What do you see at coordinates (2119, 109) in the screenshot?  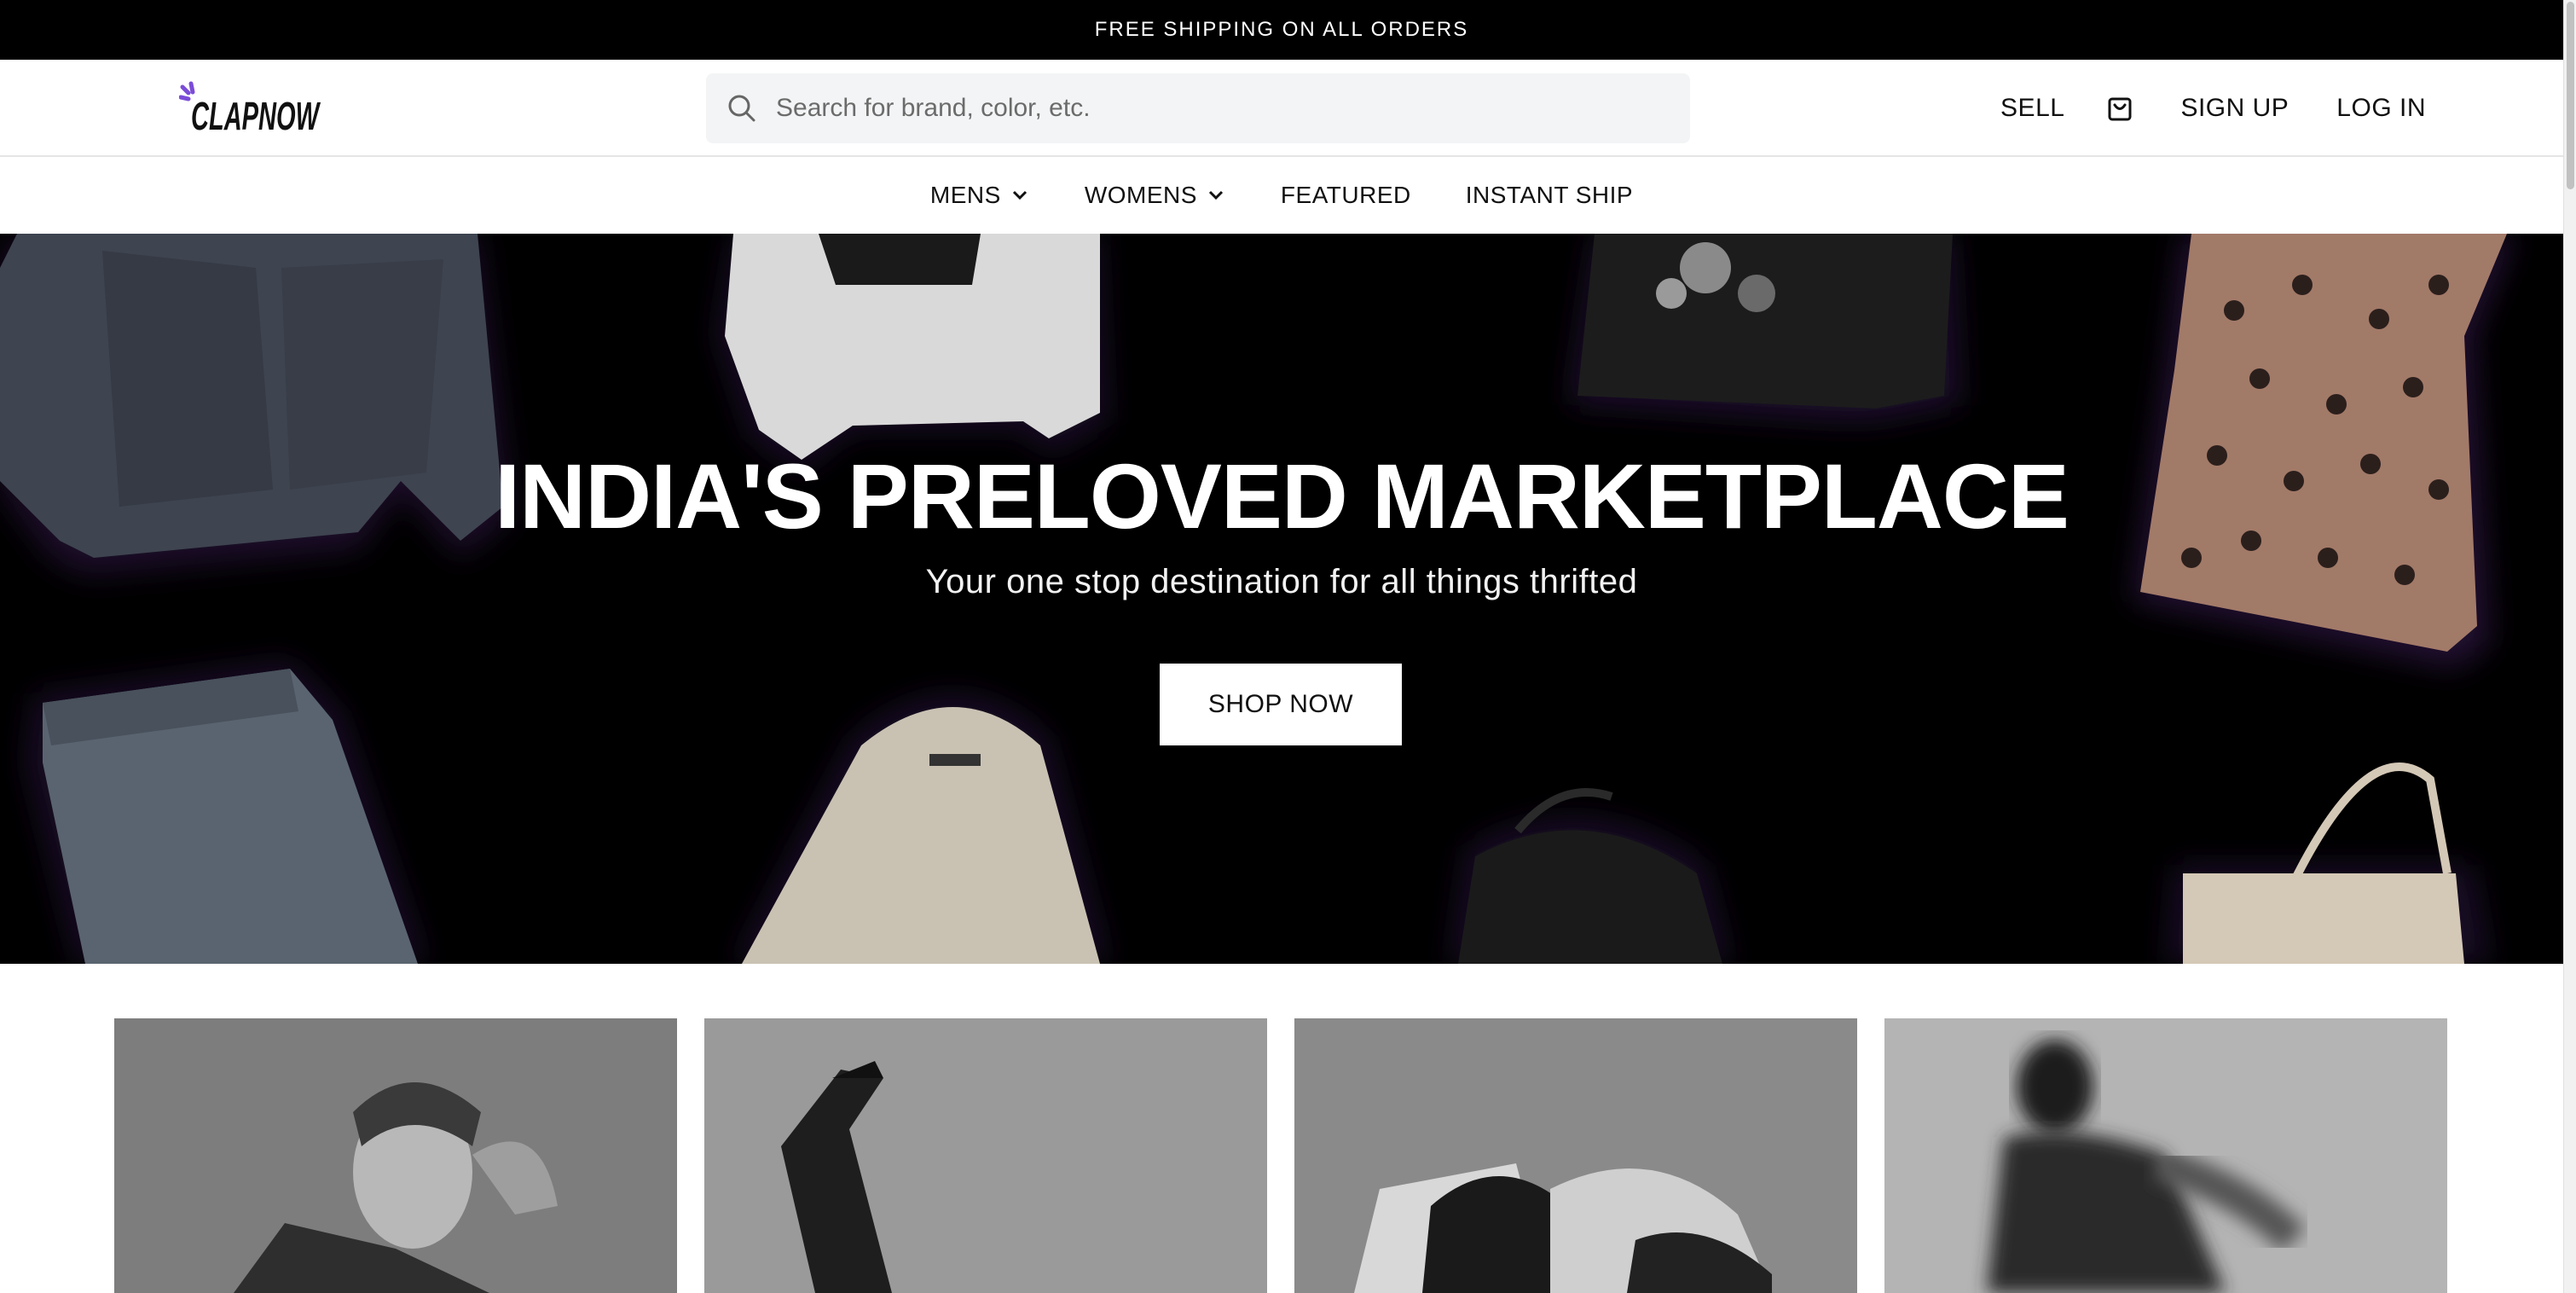 I see `shopping-bag-icon` at bounding box center [2119, 109].